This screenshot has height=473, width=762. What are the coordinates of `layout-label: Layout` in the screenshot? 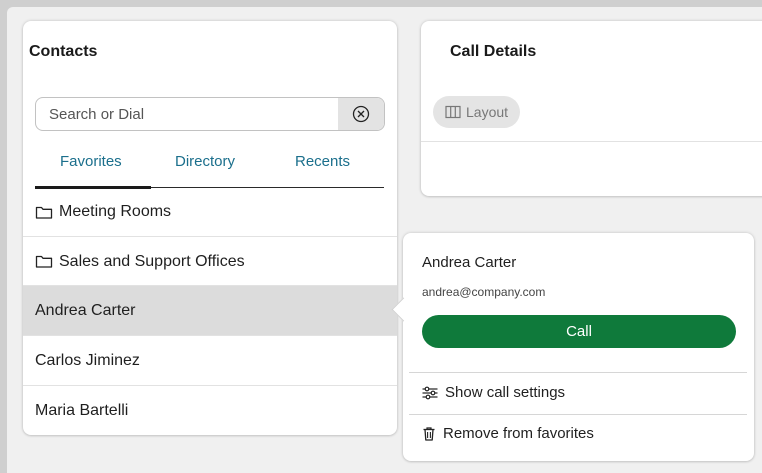 It's located at (487, 112).